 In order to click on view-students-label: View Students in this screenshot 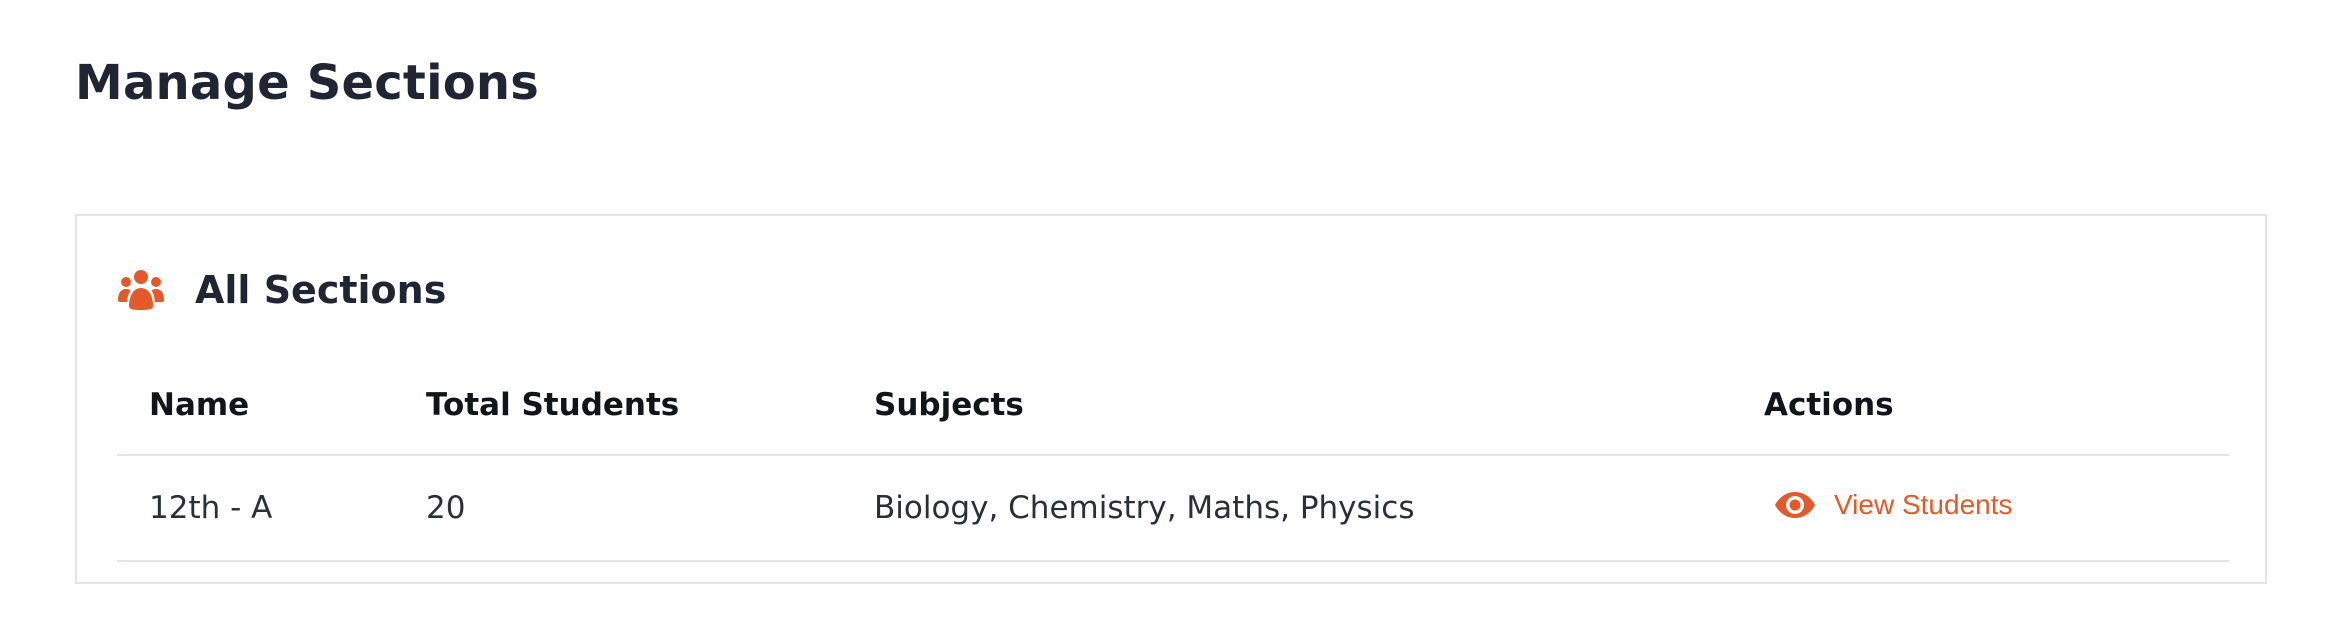, I will do `click(1923, 504)`.